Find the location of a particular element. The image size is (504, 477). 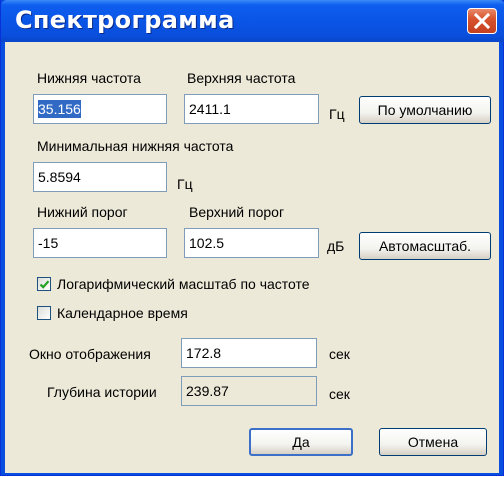

cancel-button: Отмена is located at coordinates (433, 442).